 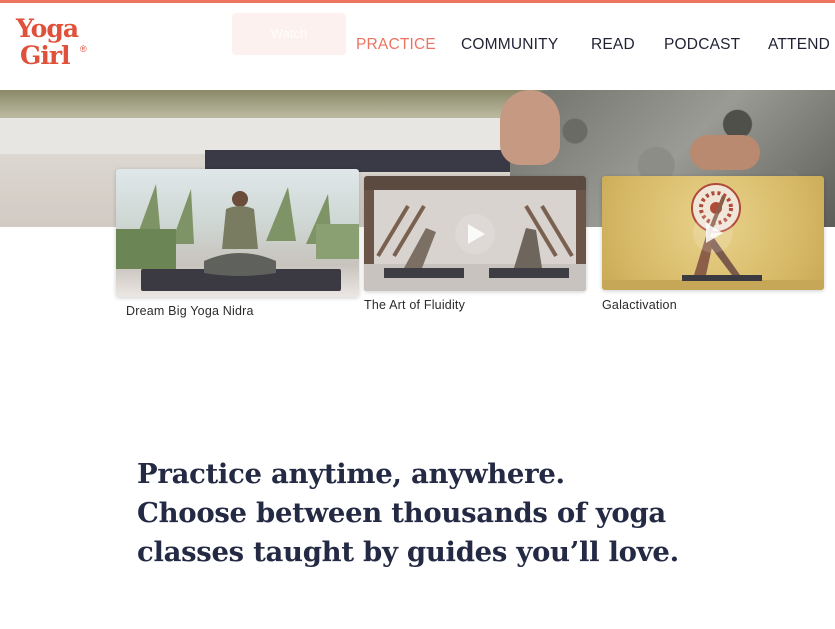 I want to click on nav-item-podcast: PODCAST, so click(x=702, y=45).